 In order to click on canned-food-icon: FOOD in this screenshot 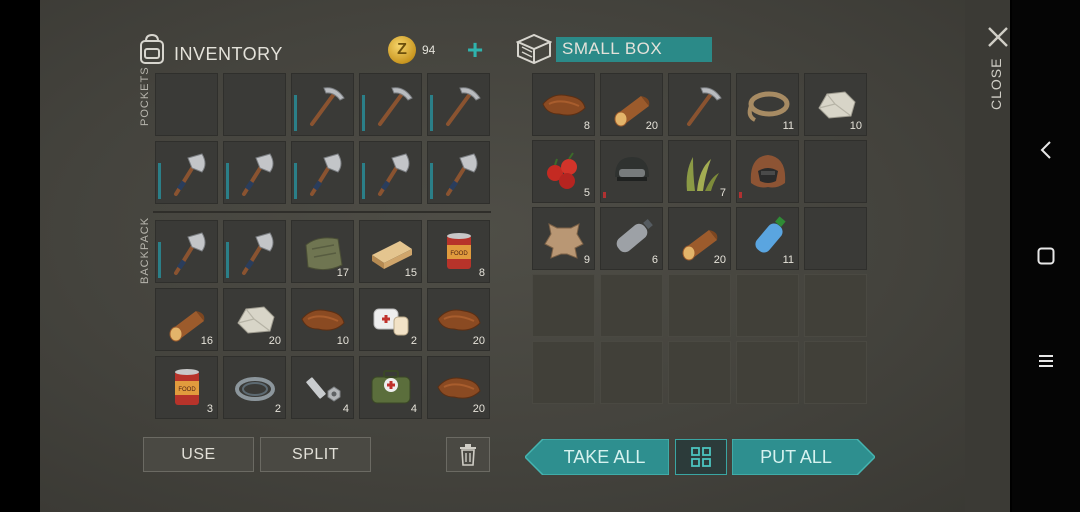, I will do `click(459, 251)`.